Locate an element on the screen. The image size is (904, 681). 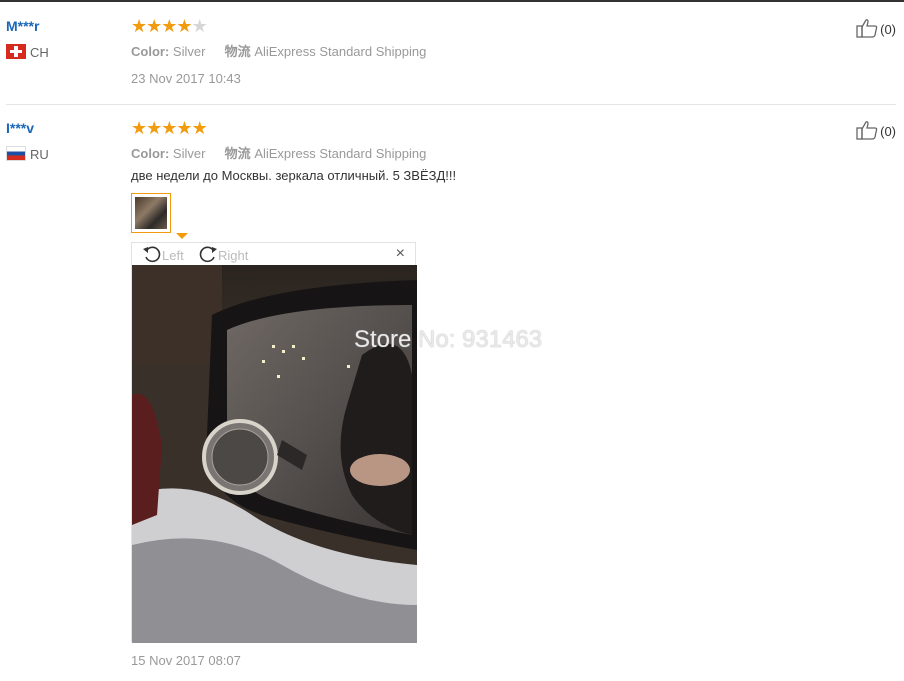
reviewer-country: RU is located at coordinates (27, 154).